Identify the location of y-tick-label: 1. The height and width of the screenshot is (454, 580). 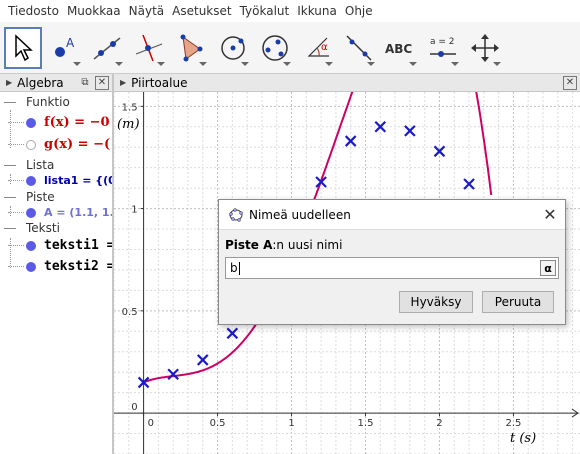
(134, 210).